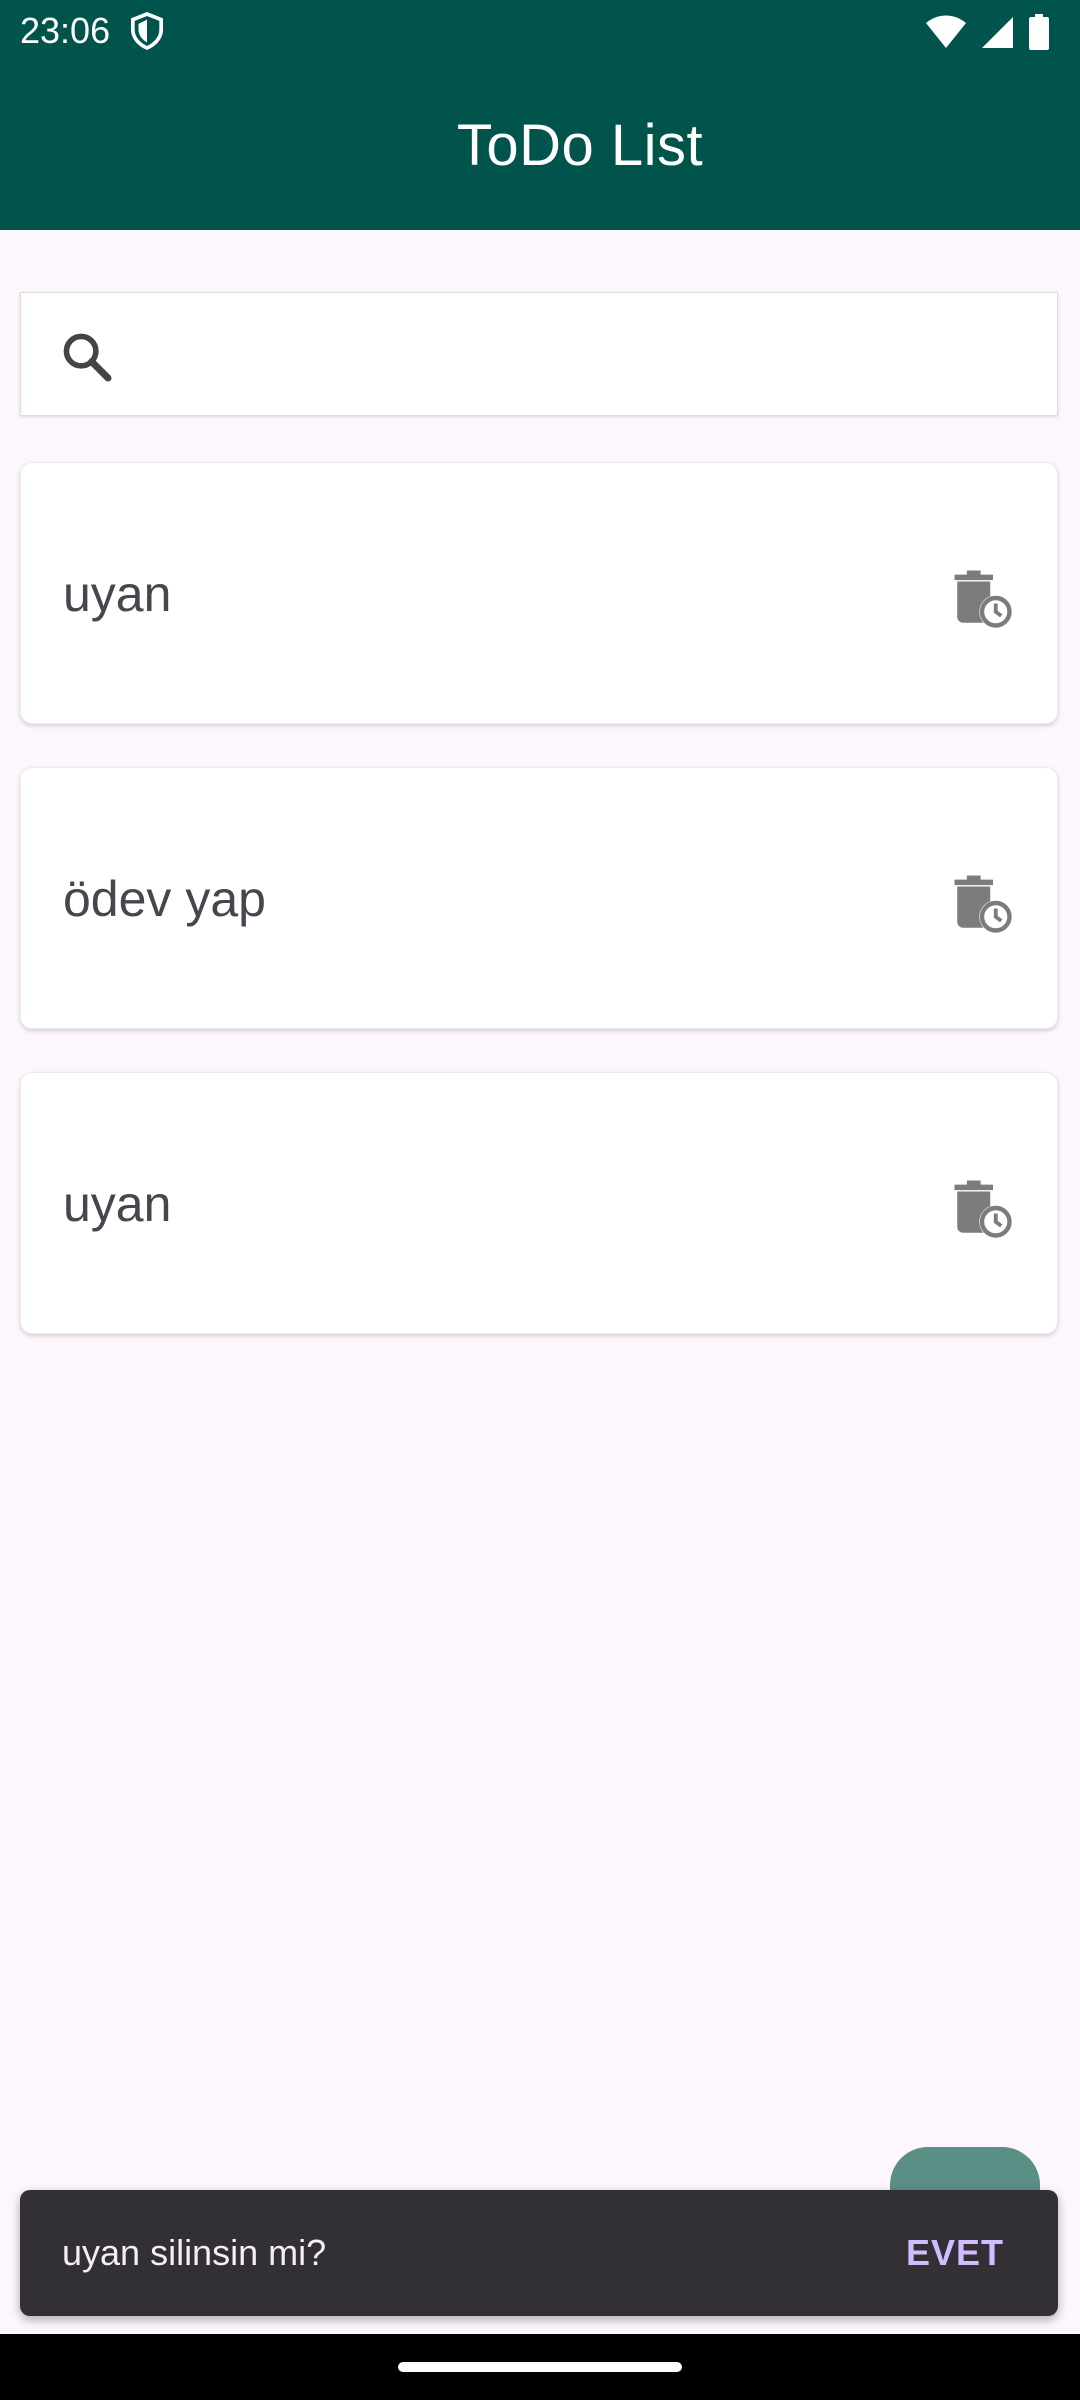  What do you see at coordinates (583, 356) in the screenshot?
I see `search-input` at bounding box center [583, 356].